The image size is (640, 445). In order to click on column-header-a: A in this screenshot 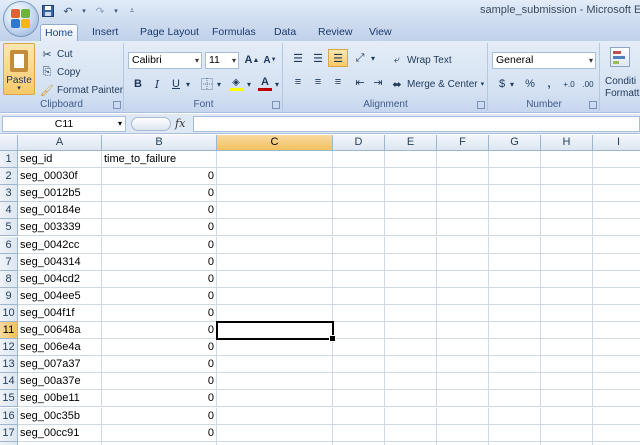, I will do `click(60, 143)`.